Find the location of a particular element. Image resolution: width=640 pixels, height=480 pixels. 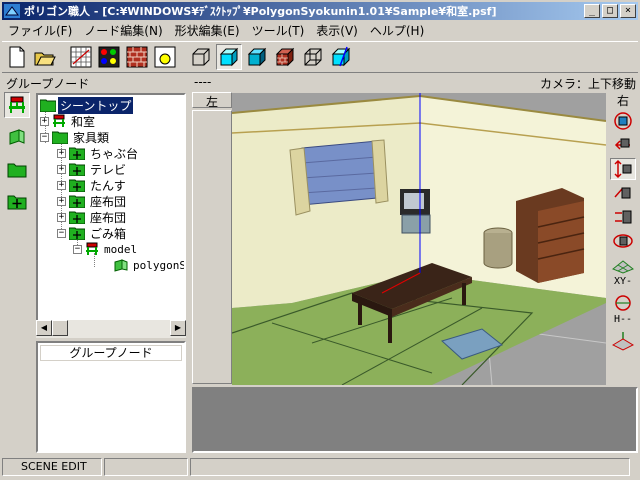

camera-updown-button is located at coordinates (623, 169).